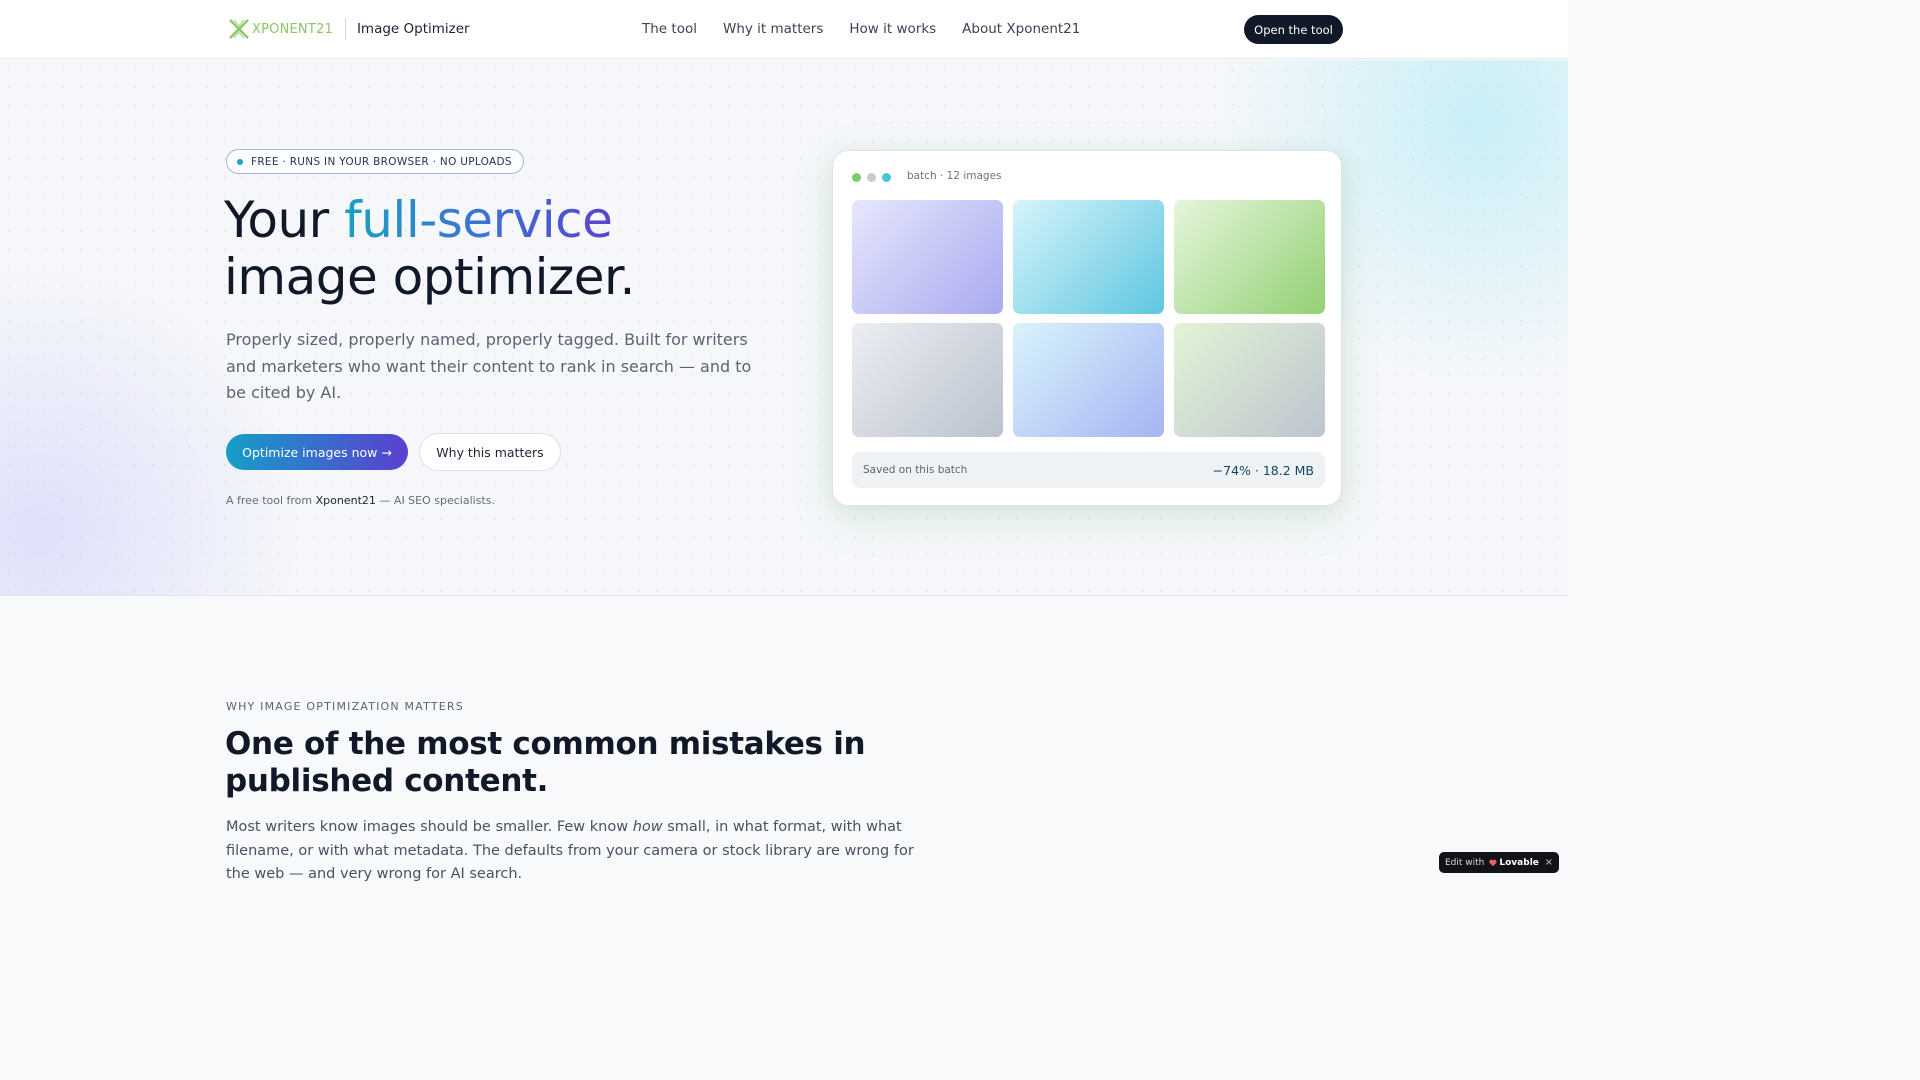 The image size is (1920, 1080). Describe the element at coordinates (773, 29) in the screenshot. I see `nav-link-why-it-matters: Why it matters` at that location.